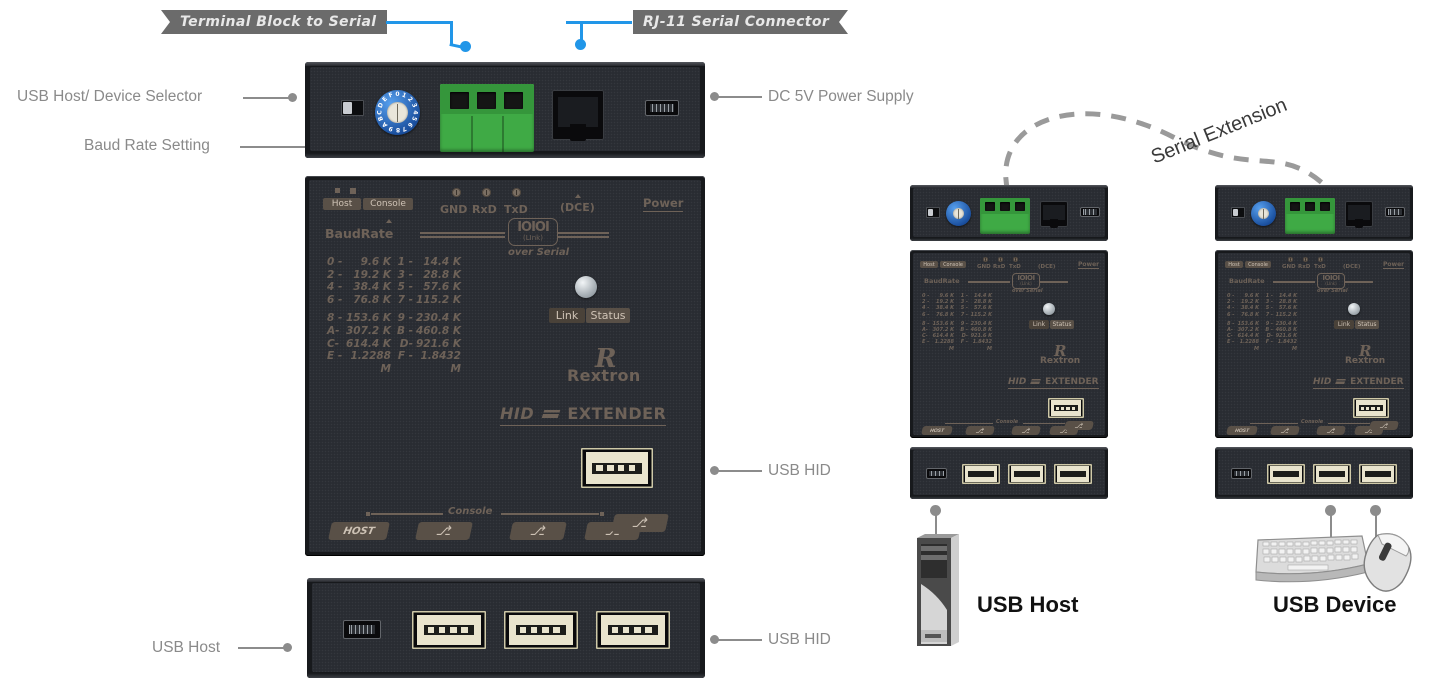 The height and width of the screenshot is (693, 1450). I want to click on pc-tower-icon, so click(938, 590).